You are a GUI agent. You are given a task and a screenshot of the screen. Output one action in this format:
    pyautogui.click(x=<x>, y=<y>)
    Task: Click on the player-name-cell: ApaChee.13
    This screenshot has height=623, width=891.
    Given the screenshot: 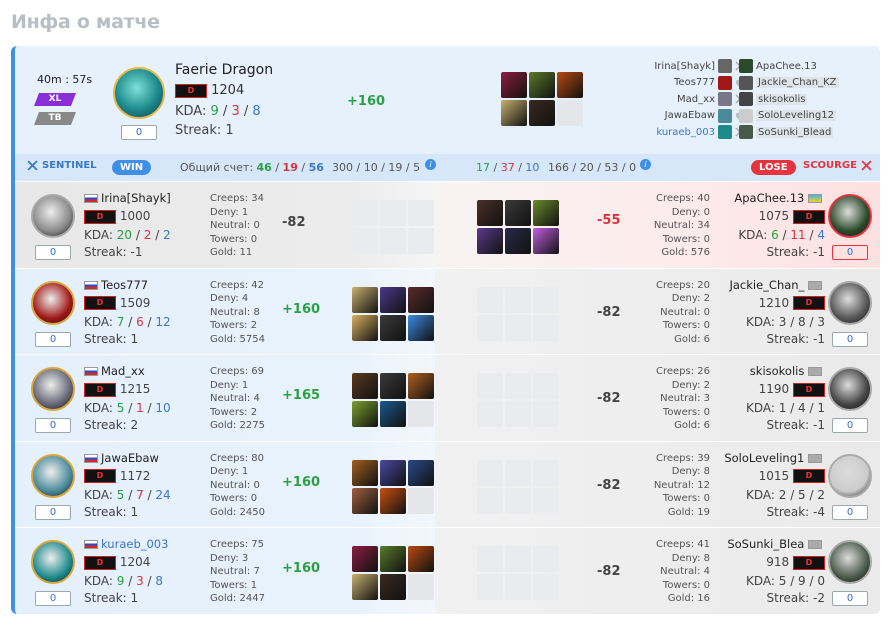 What is the action you would take?
    pyautogui.click(x=779, y=198)
    